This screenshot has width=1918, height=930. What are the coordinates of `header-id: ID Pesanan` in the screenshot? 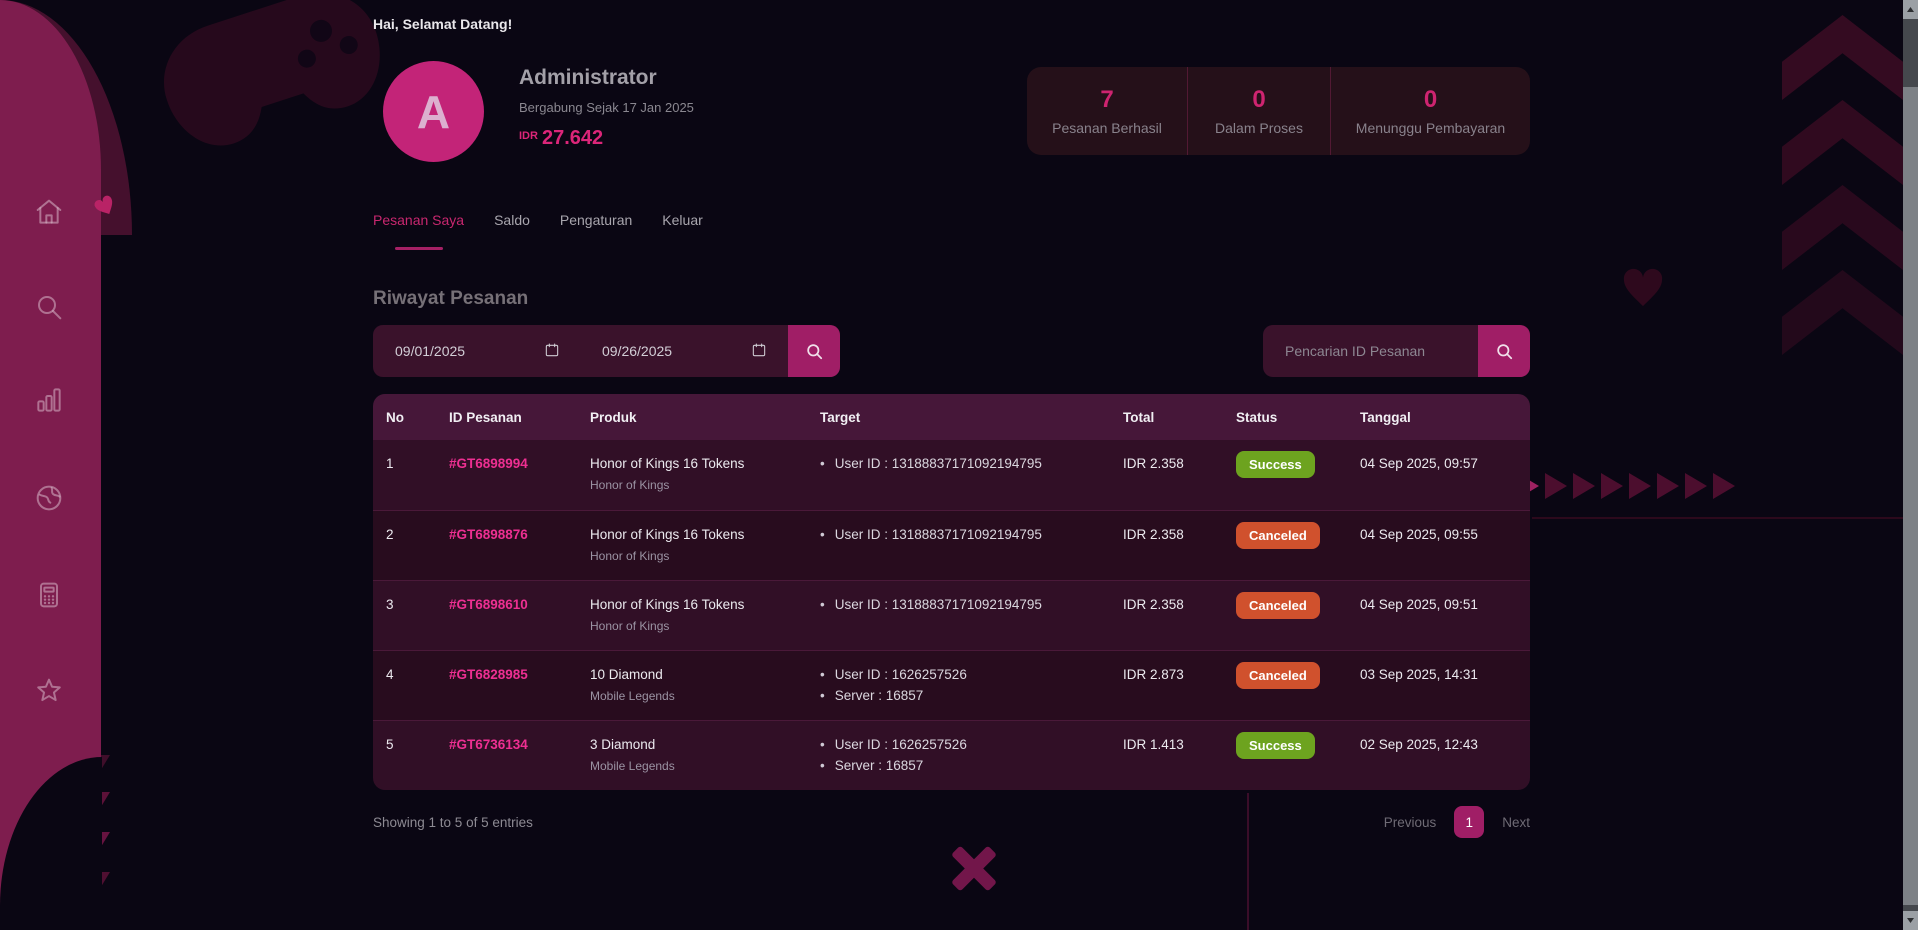 It's located at (485, 417).